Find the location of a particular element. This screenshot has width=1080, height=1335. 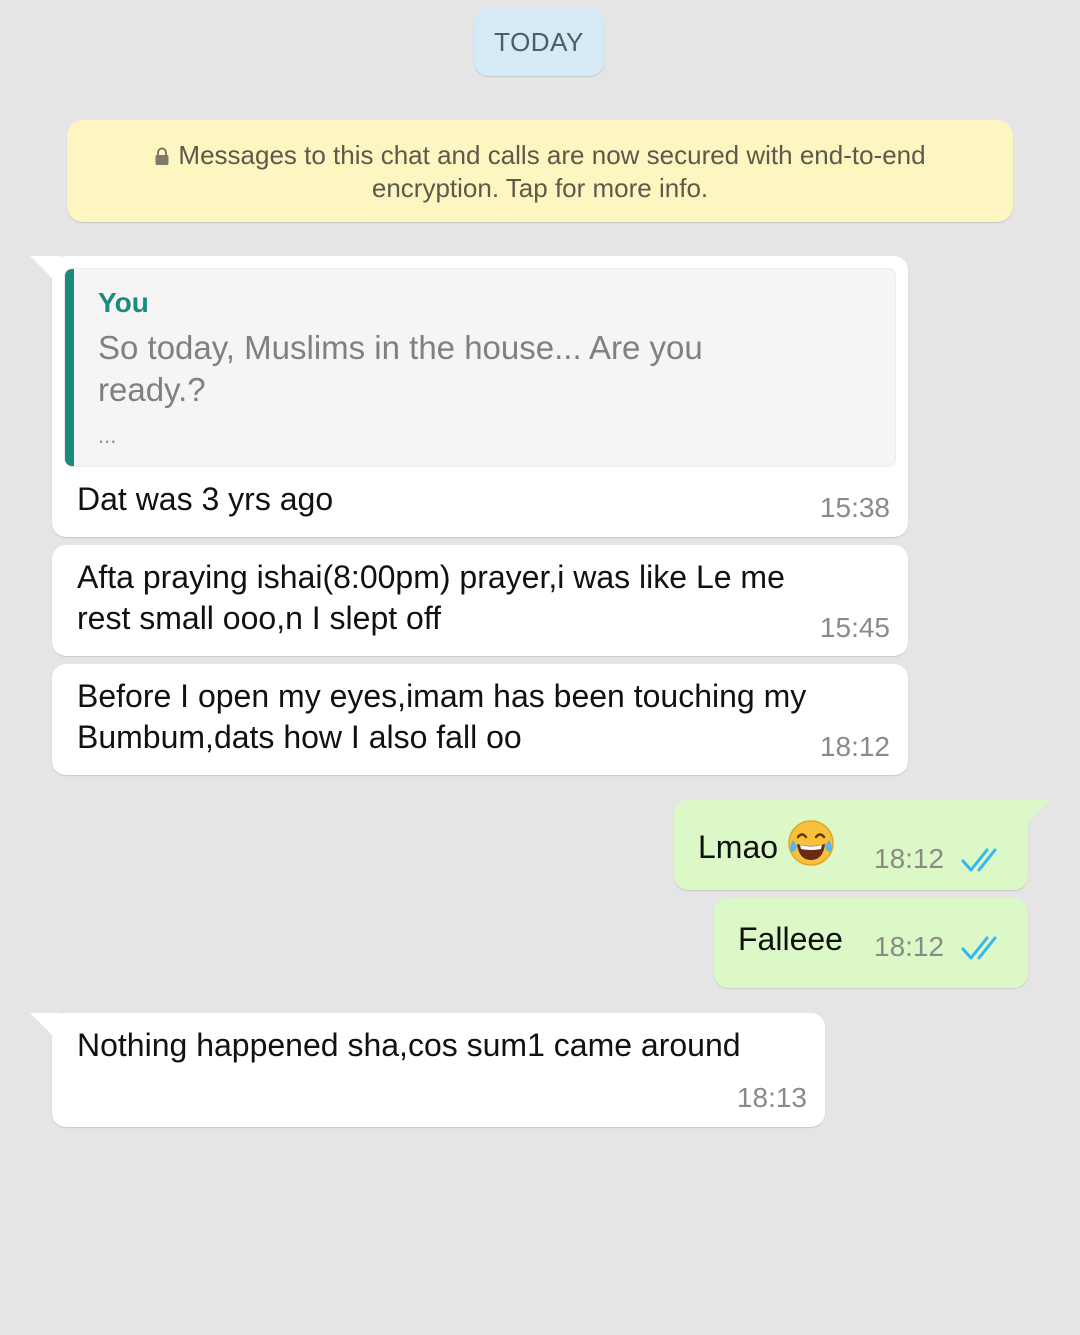

outgoing-message: Lmao 18:12 is located at coordinates (862, 845).